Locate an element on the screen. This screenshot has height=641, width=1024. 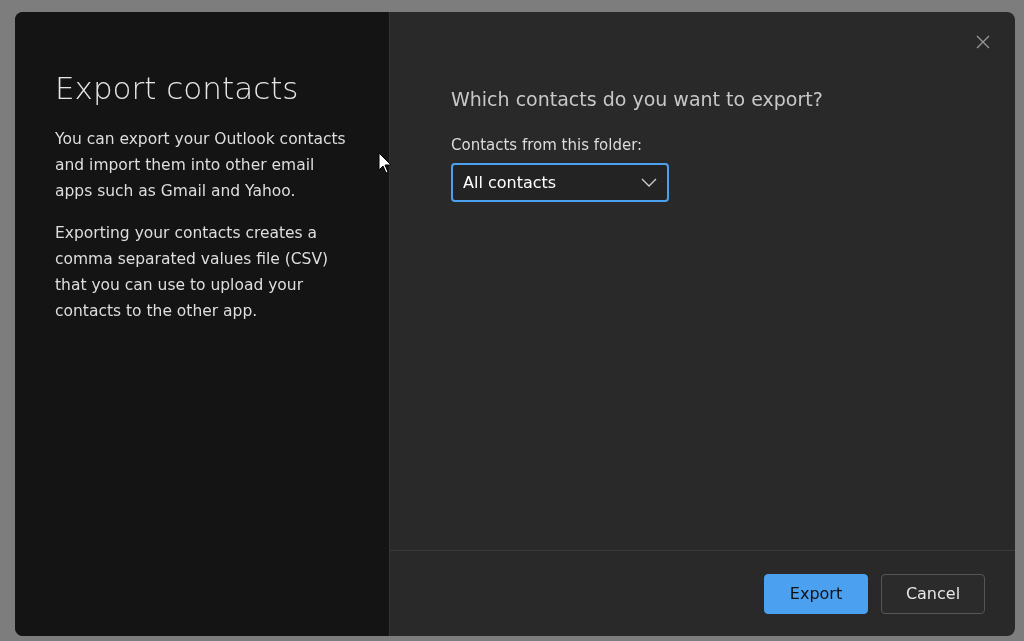
folder-dropdown: All contacts is located at coordinates (560, 182).